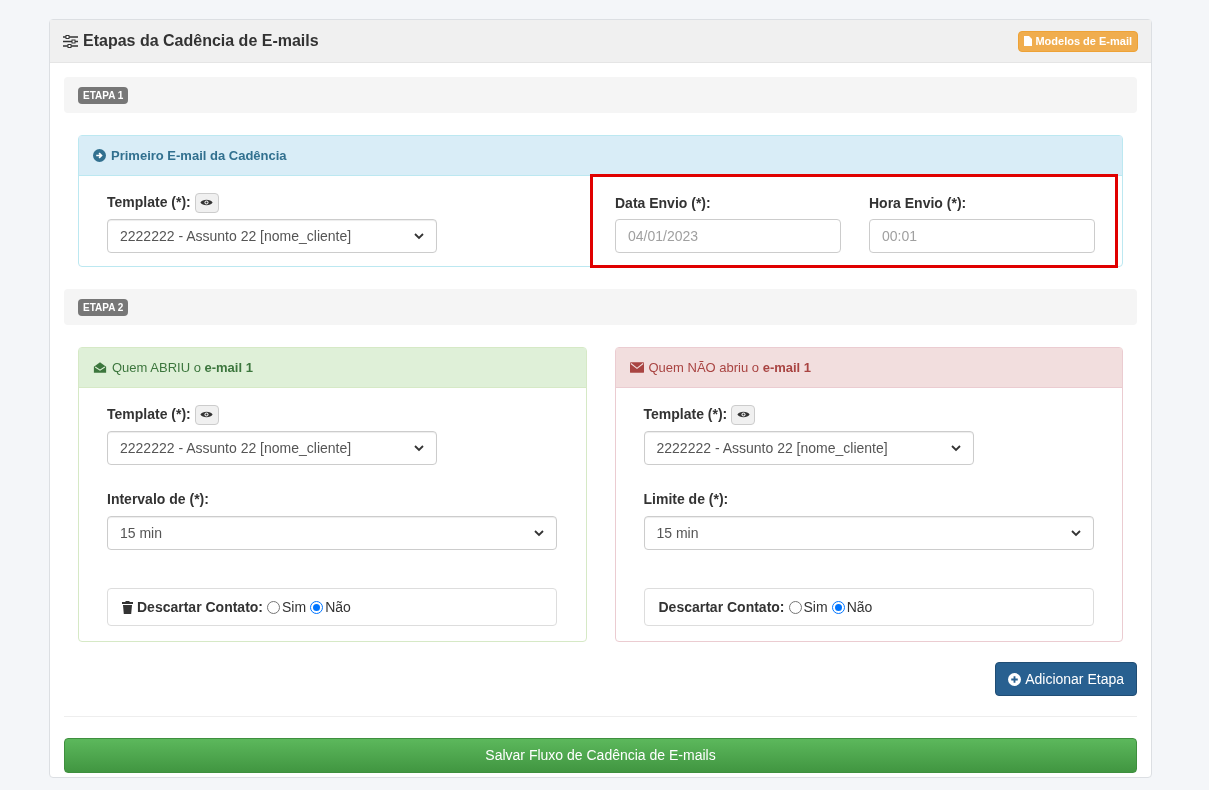 The width and height of the screenshot is (1209, 790). Describe the element at coordinates (730, 367) in the screenshot. I see `panel-title: Quem NÃO abriu o e-mail 1` at that location.